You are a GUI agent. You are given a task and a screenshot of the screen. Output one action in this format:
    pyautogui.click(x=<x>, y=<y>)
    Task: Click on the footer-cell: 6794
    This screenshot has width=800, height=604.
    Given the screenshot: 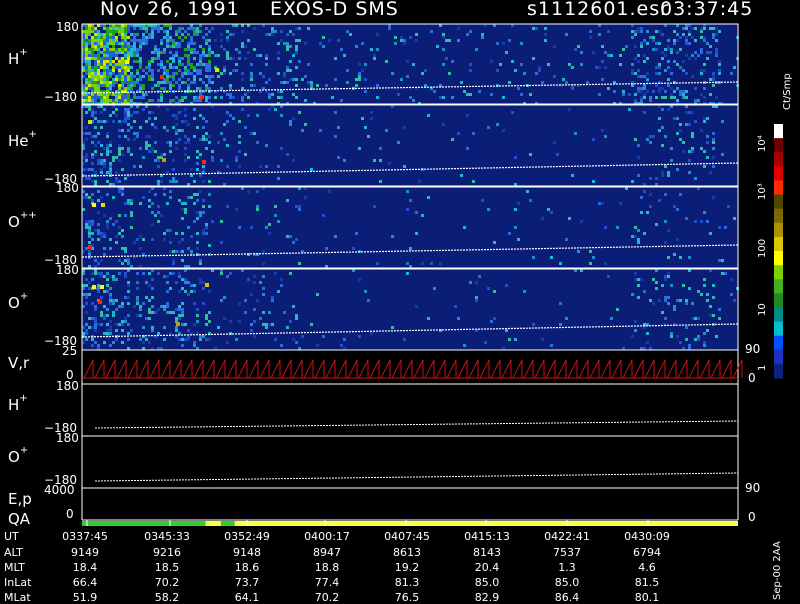 What is the action you would take?
    pyautogui.click(x=647, y=552)
    